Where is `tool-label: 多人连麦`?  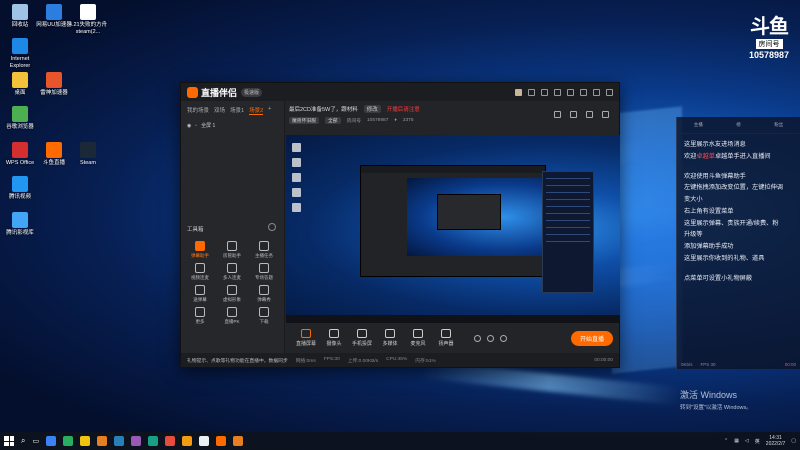
tool-label: 多人连麦 is located at coordinates (232, 277).